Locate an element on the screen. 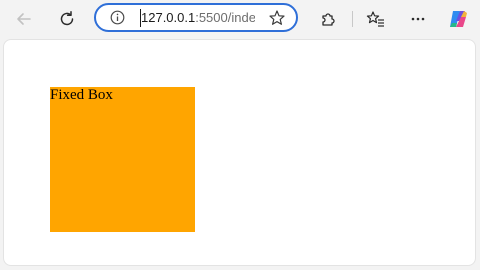 This screenshot has height=270, width=480. info-icon is located at coordinates (117, 17).